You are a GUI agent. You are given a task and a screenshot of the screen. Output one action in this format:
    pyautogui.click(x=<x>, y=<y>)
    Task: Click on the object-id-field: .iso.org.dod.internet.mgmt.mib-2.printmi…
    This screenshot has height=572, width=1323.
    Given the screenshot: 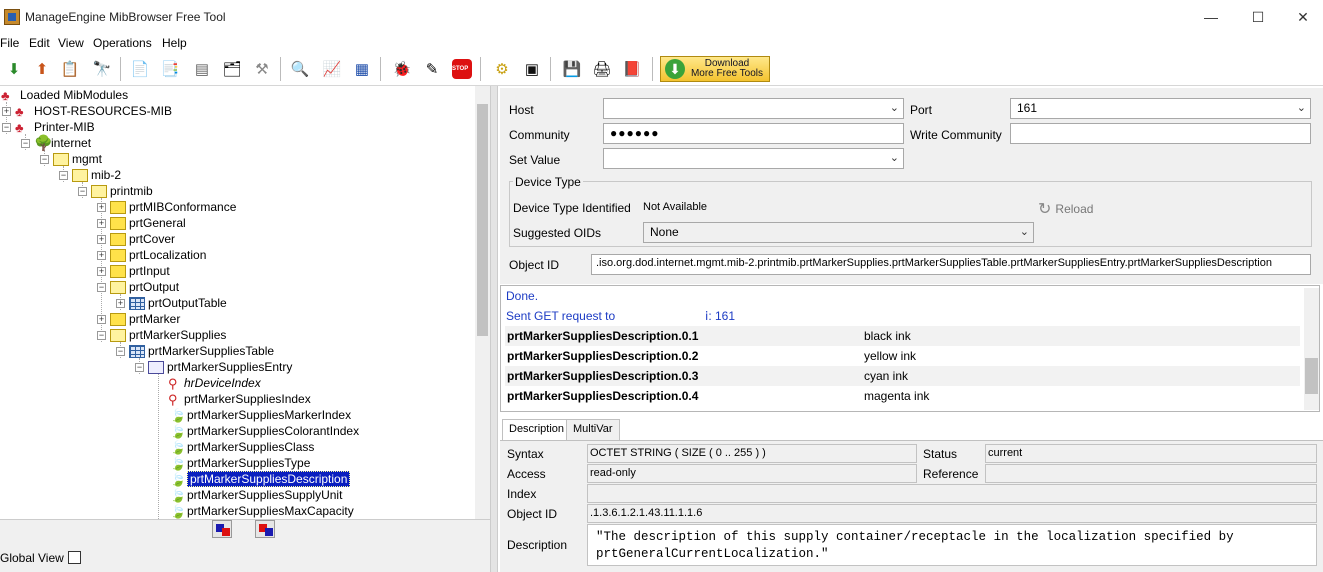 What is the action you would take?
    pyautogui.click(x=951, y=264)
    